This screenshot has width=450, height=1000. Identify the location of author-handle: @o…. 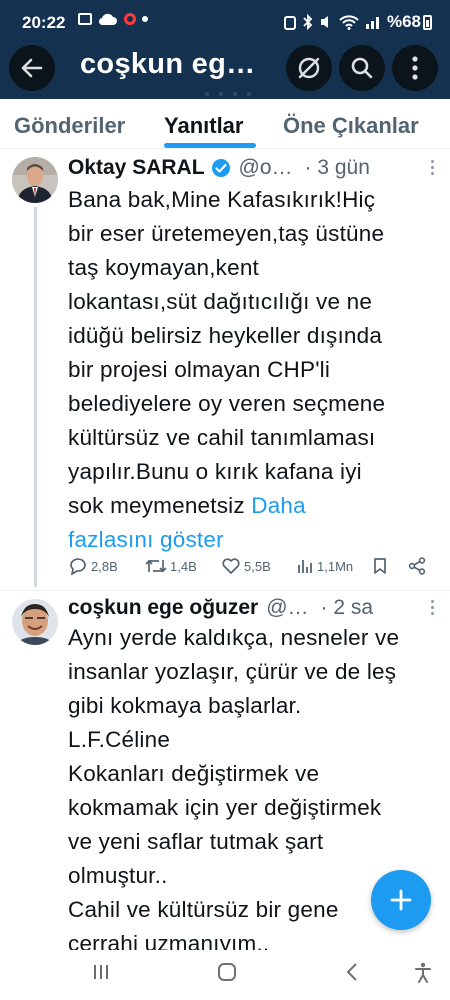
(265, 167).